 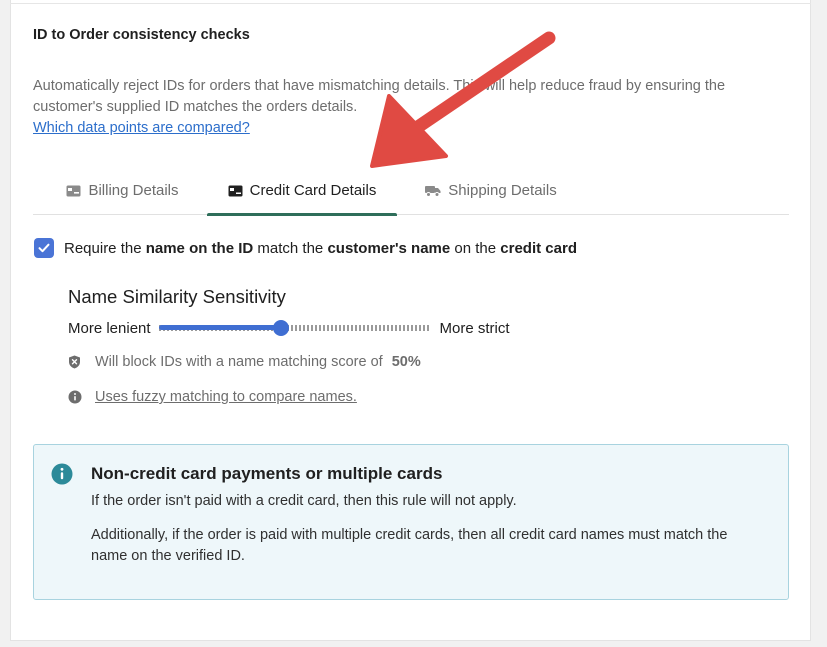 I want to click on slider-min-label: More lenient, so click(x=109, y=328).